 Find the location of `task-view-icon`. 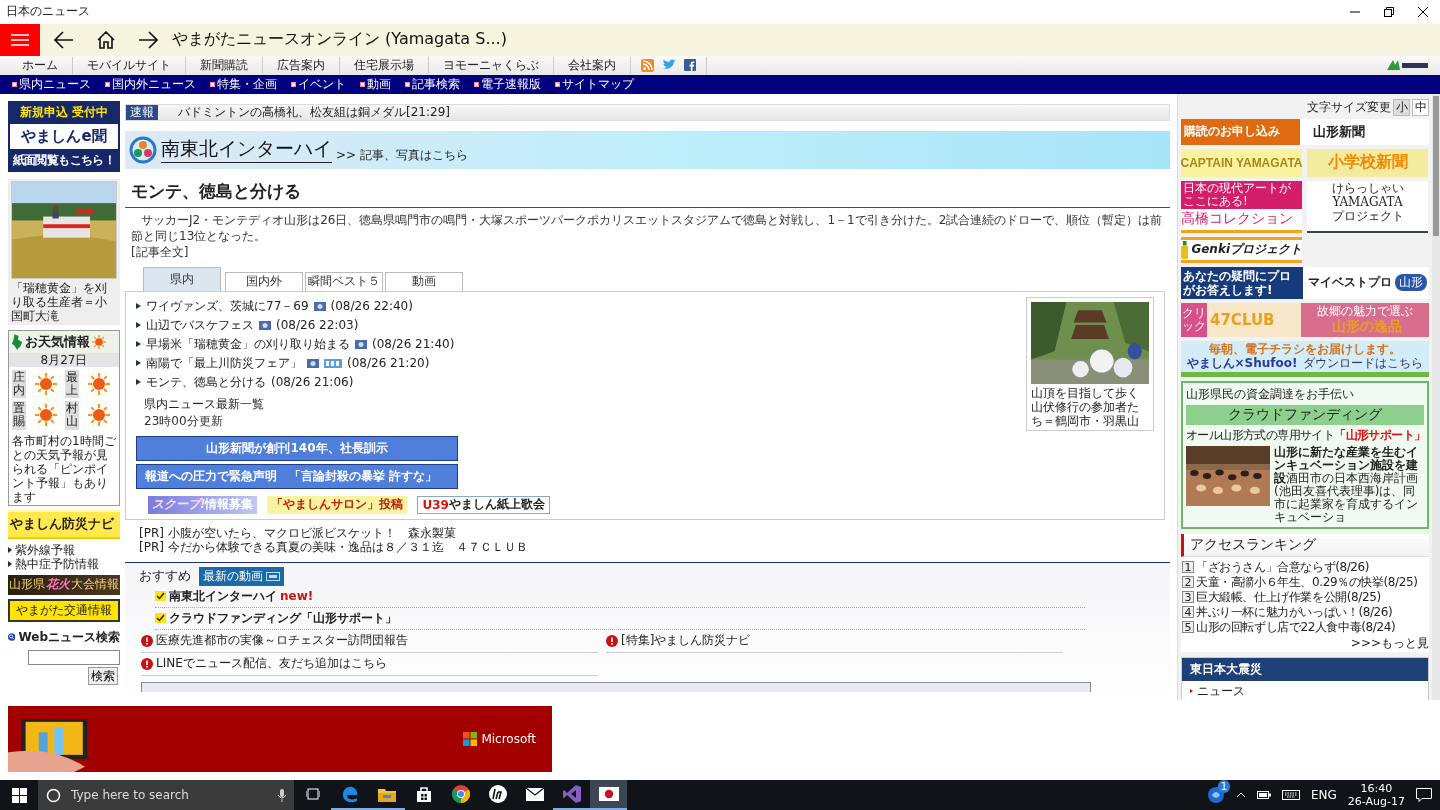

task-view-icon is located at coordinates (312, 794).